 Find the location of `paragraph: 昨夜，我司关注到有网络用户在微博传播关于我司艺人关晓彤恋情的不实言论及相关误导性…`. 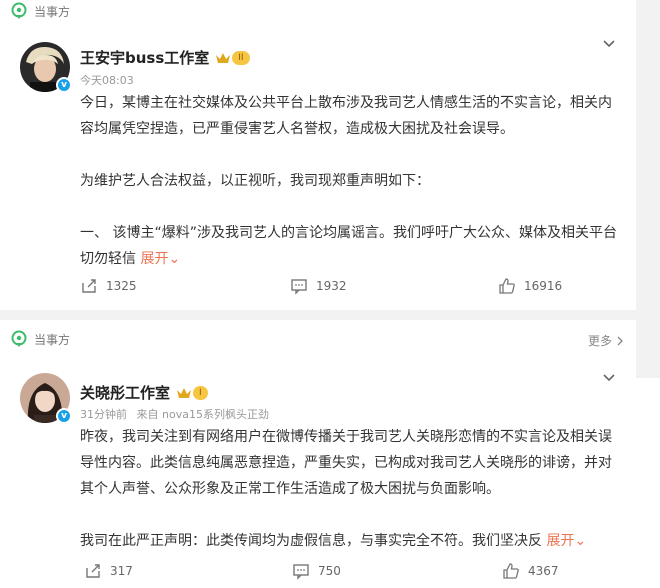

paragraph: 昨夜，我司关注到有网络用户在微博传播关于我司艺人关晓彤恋情的不实言论及相关误导性… is located at coordinates (346, 463).